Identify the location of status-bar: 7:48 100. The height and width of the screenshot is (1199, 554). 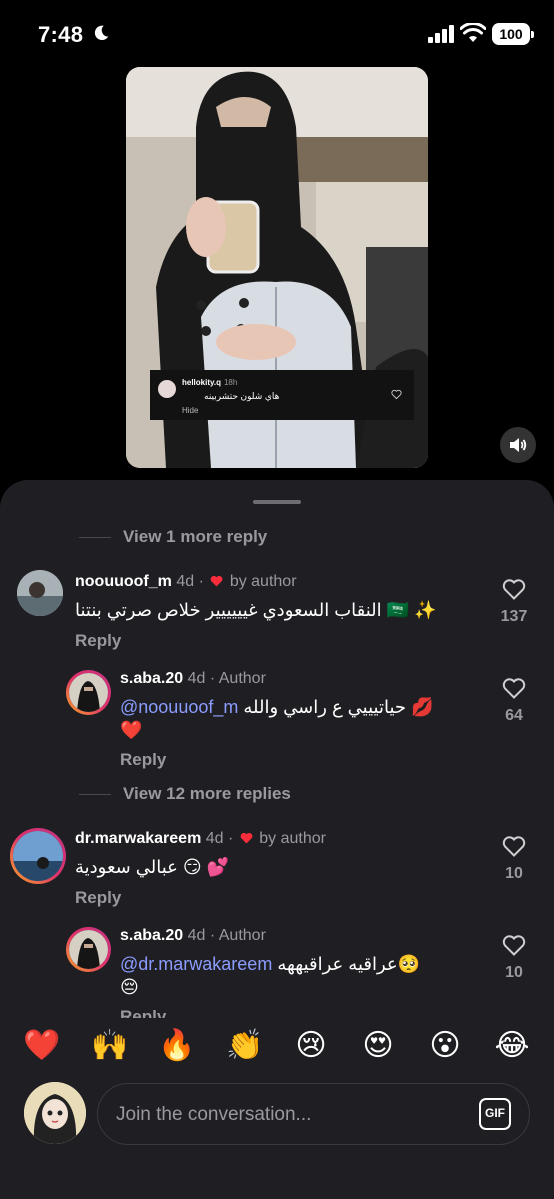
(277, 31).